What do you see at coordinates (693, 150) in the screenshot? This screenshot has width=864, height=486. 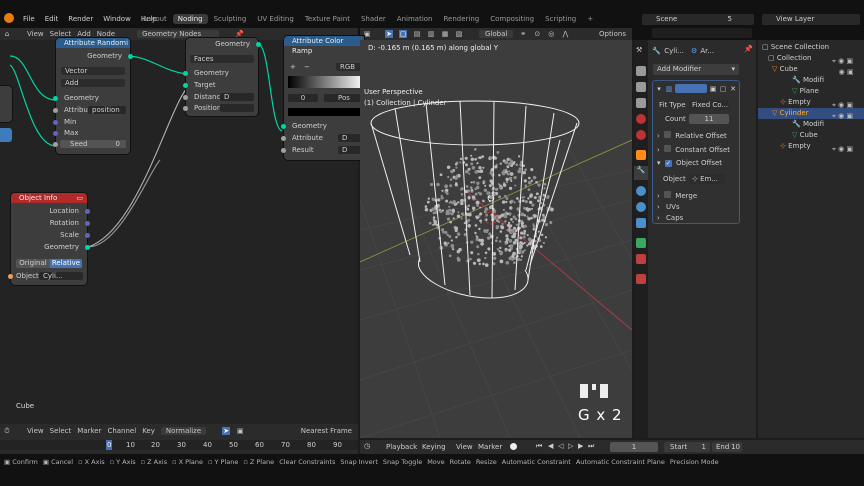 I see `constant-offset-row: › Constant Offset` at bounding box center [693, 150].